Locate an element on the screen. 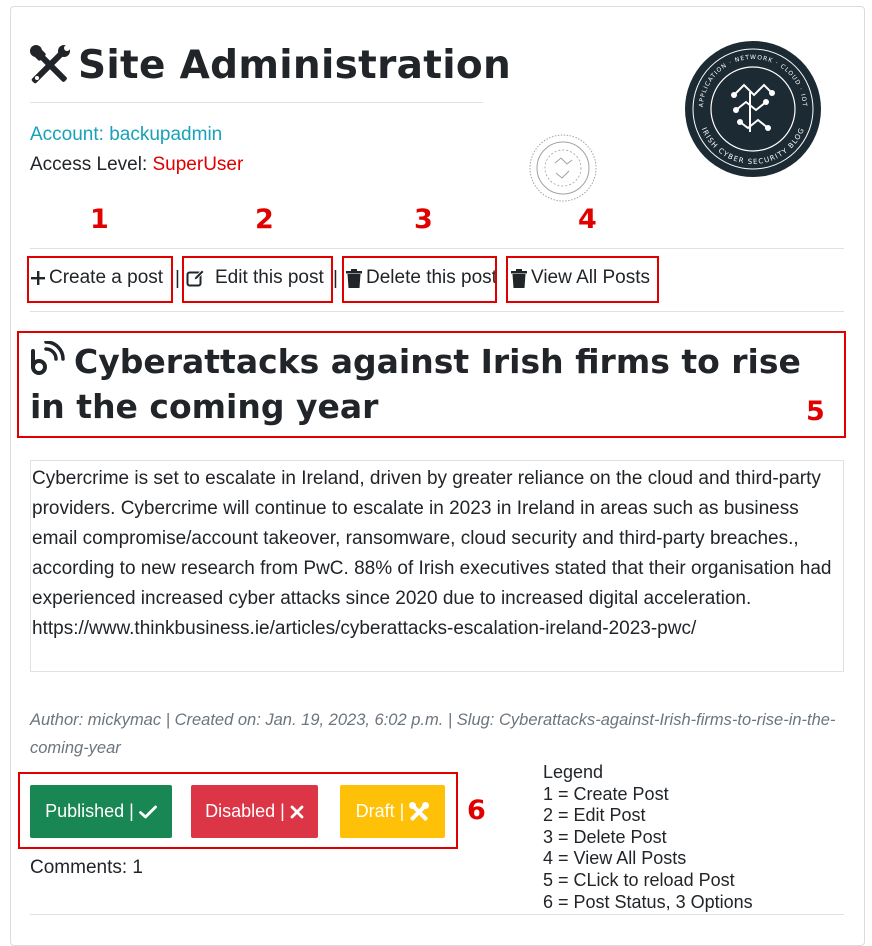 The image size is (872, 946). legend-item: 6 = Post Status, 3 Options is located at coordinates (648, 901).